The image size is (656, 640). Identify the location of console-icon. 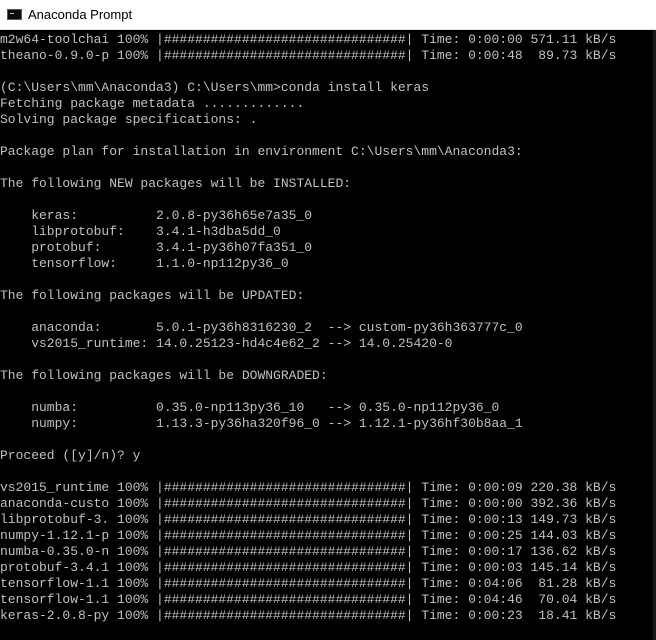
(14, 14).